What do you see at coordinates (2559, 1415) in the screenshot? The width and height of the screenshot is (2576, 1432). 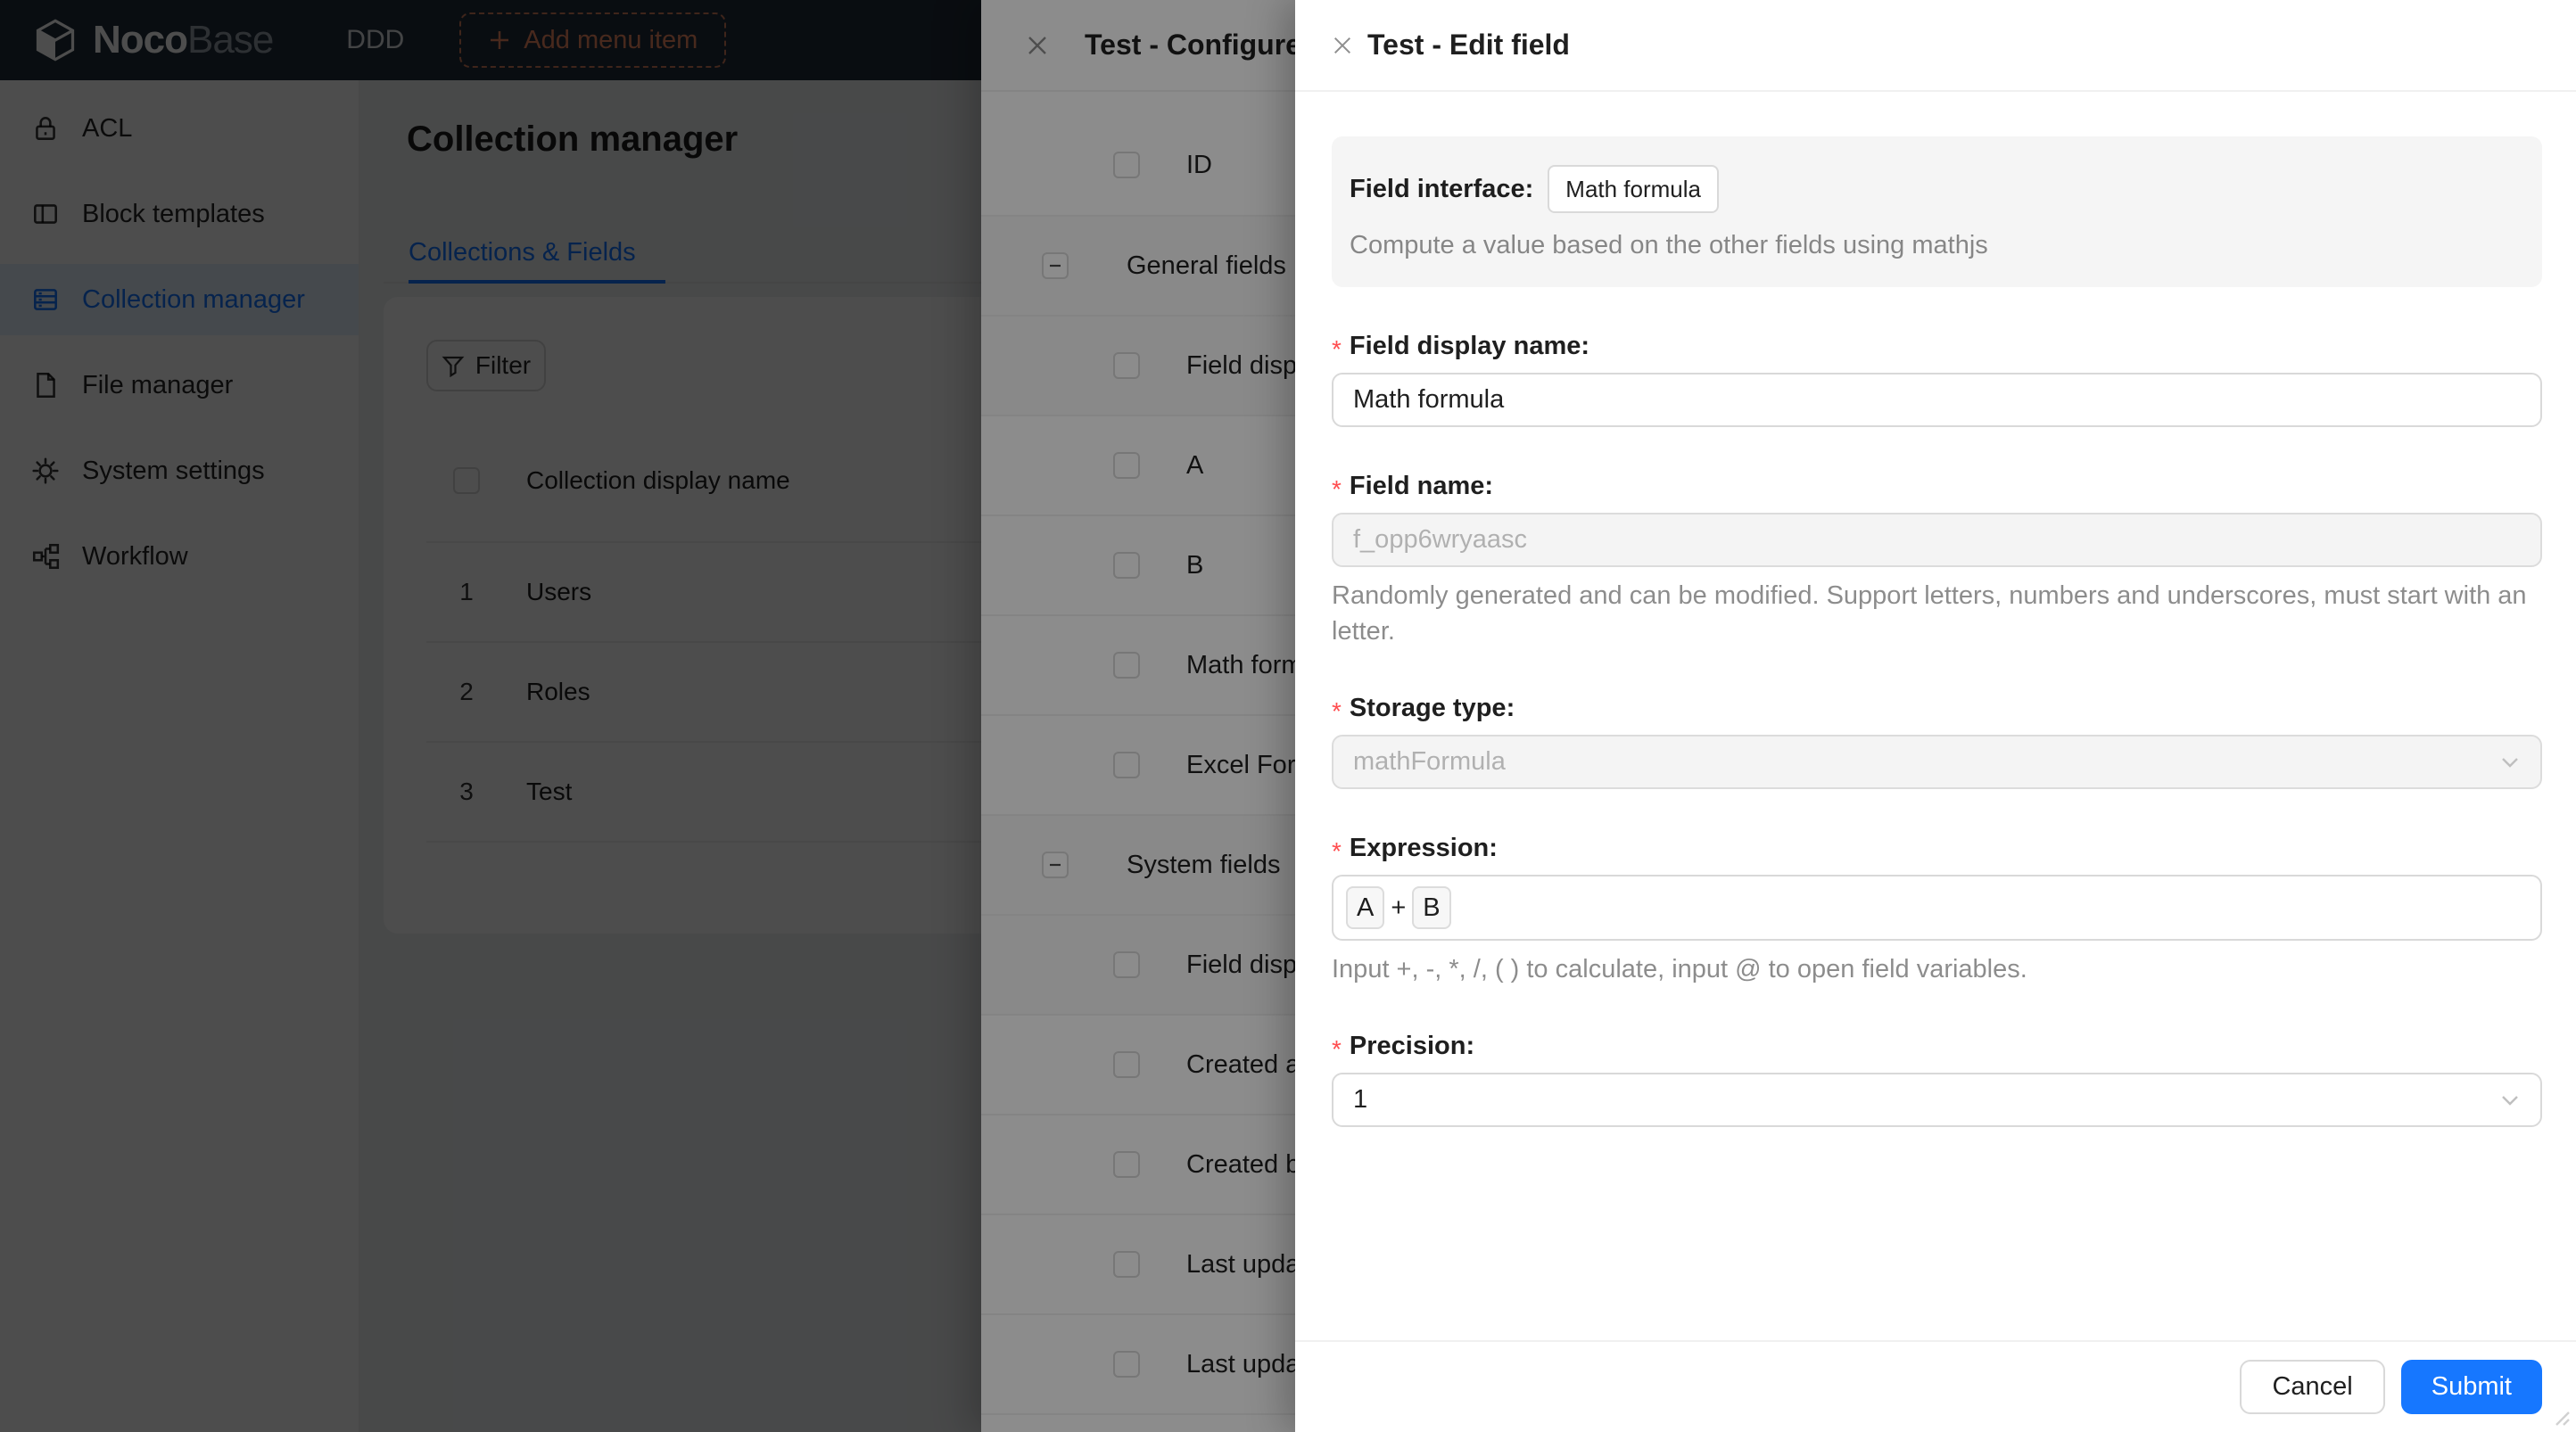 I see `resize-handle-icon` at bounding box center [2559, 1415].